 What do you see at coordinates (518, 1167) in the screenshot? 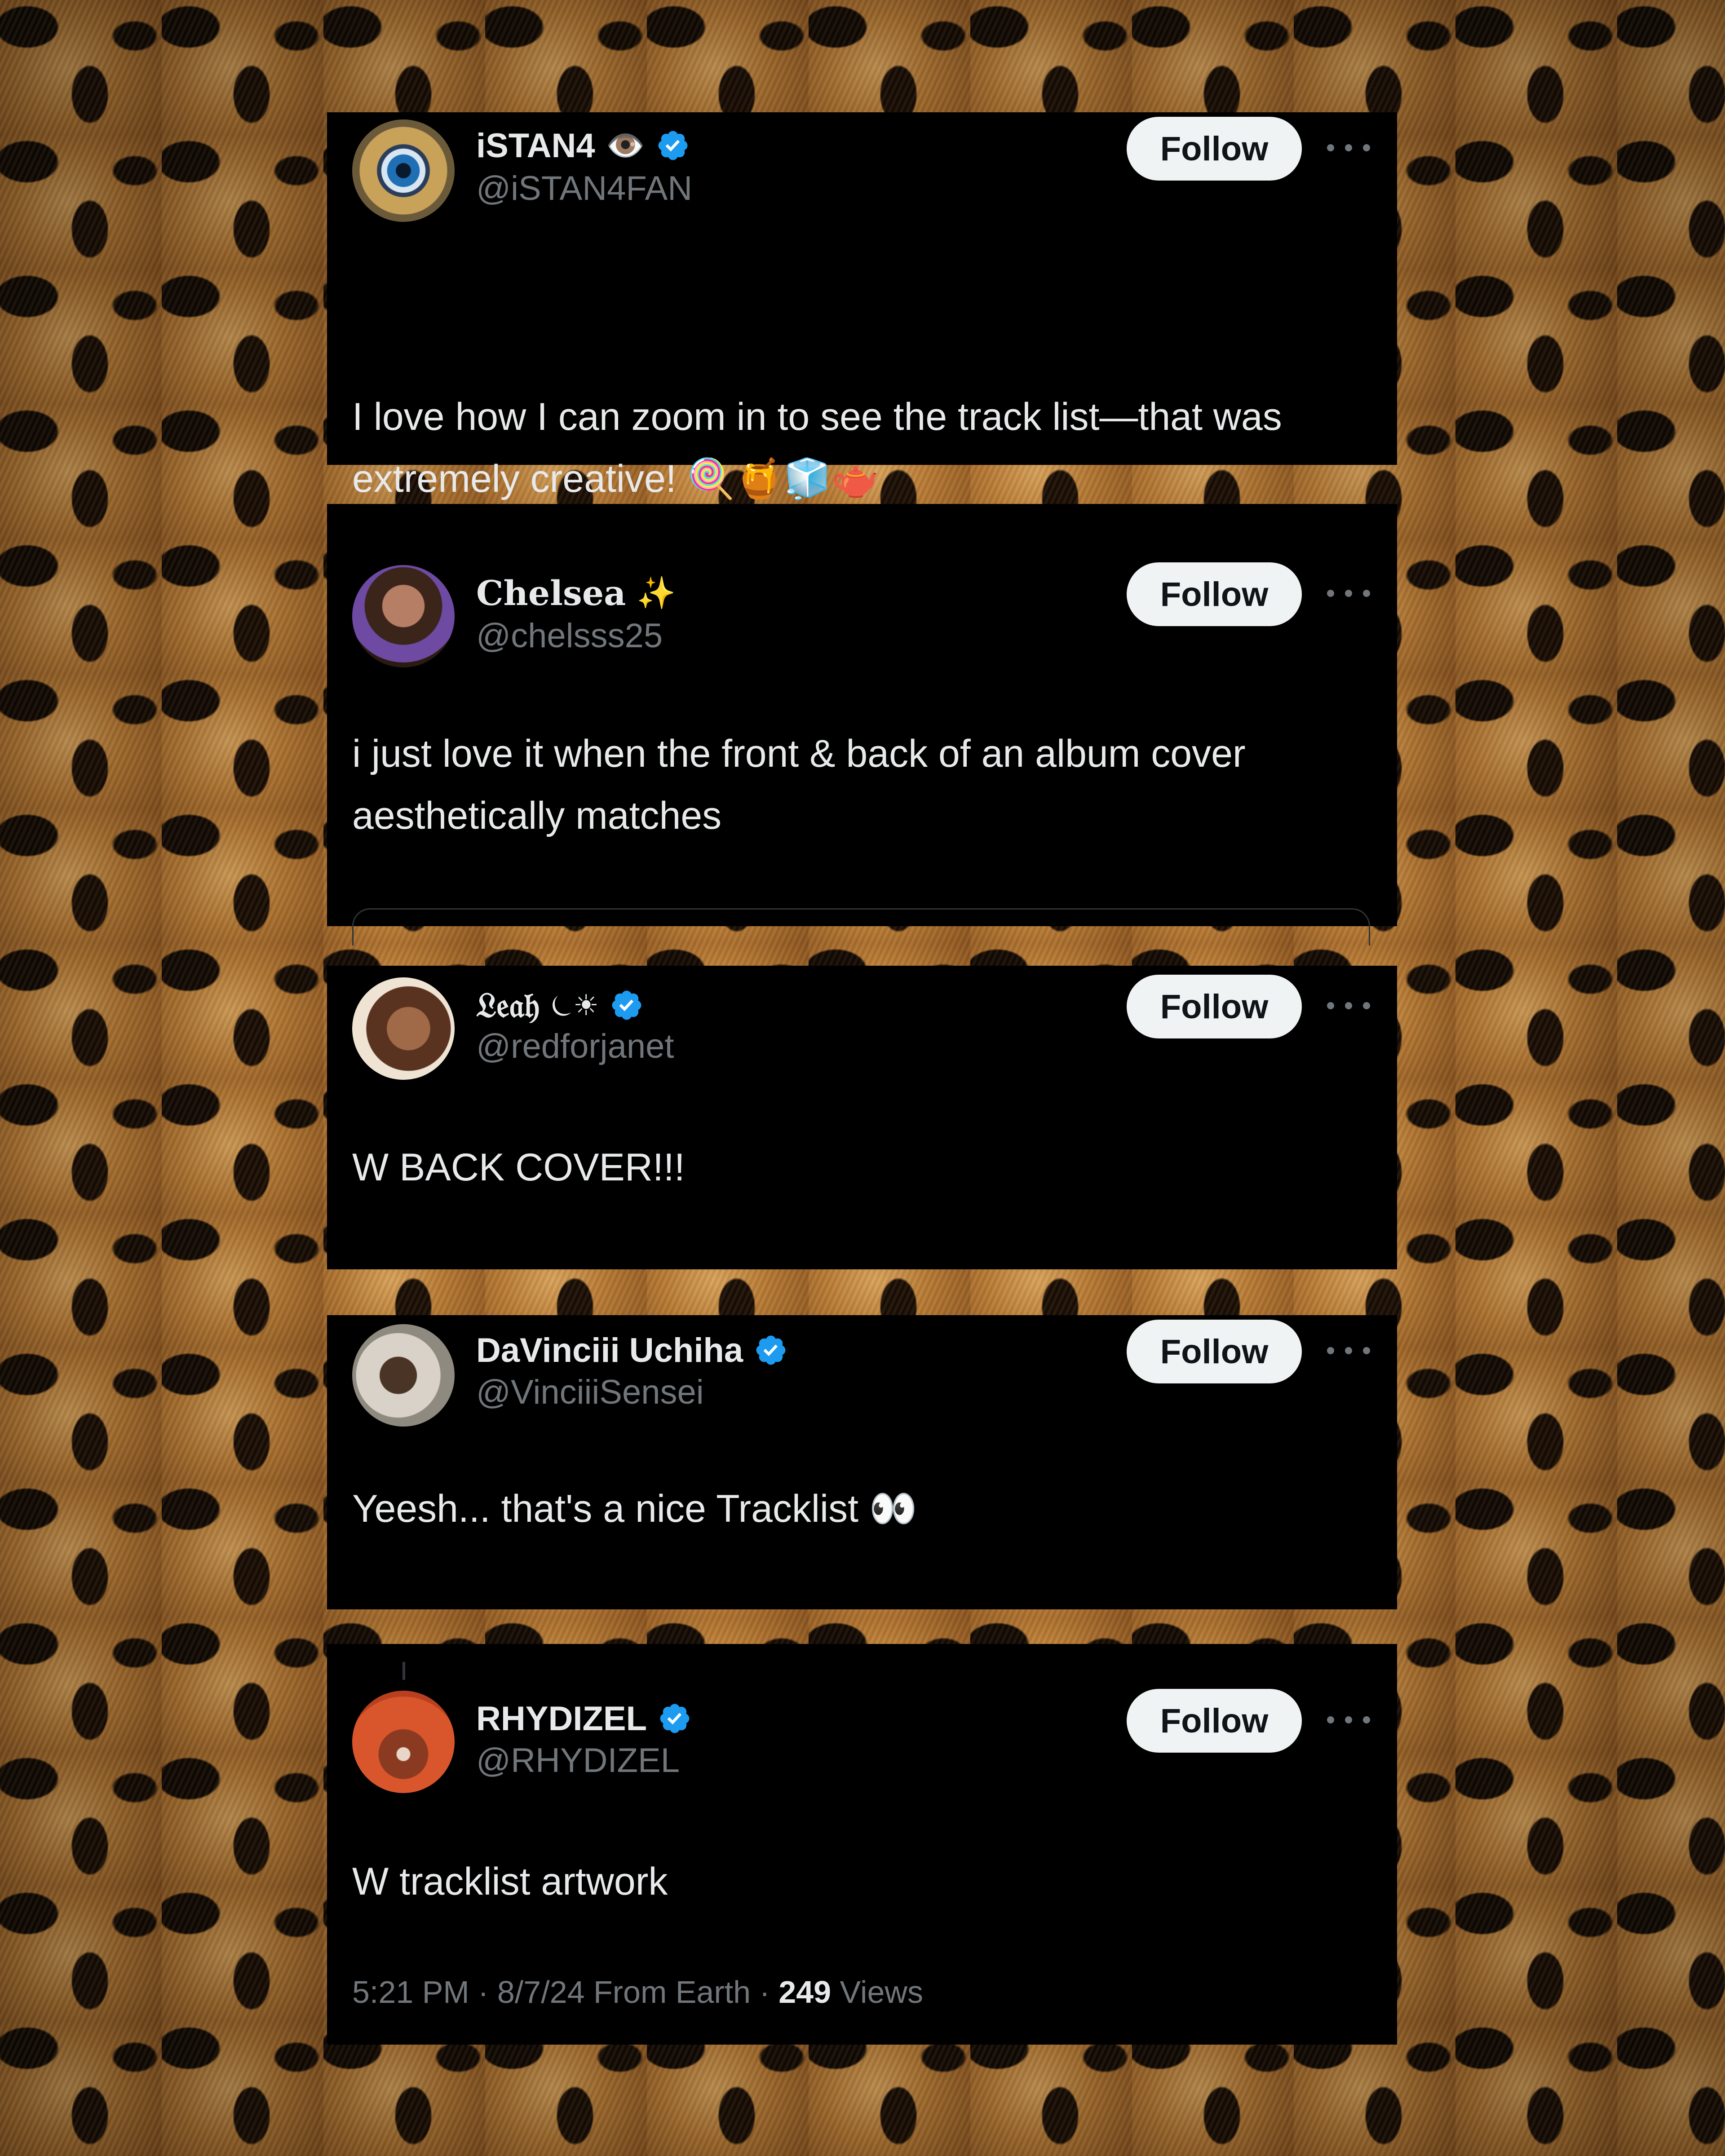
I see `post-text: W BACK COVER!!!` at bounding box center [518, 1167].